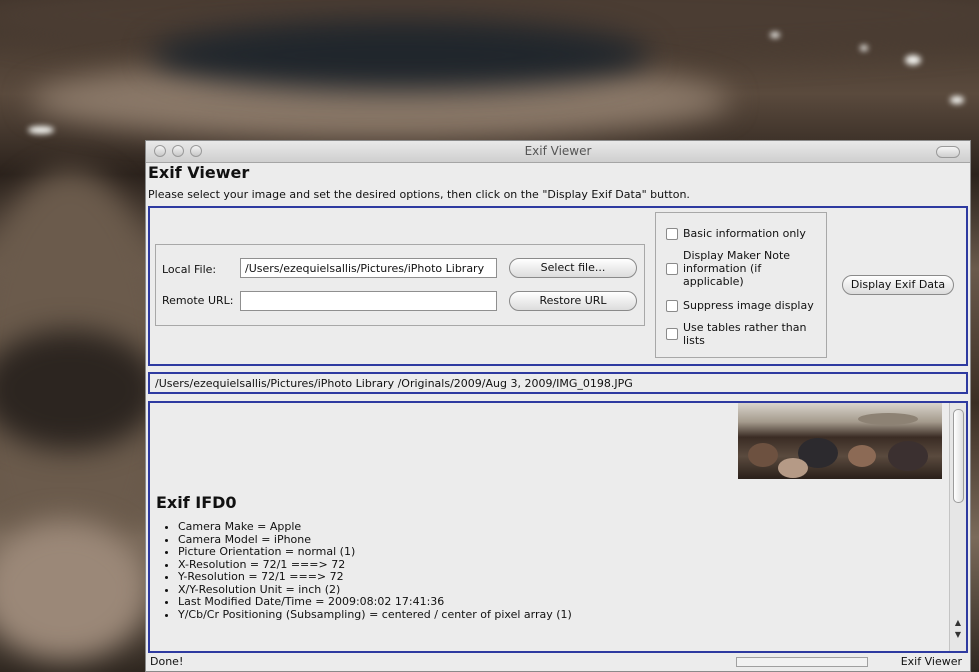 Image resolution: width=979 pixels, height=672 pixels. Describe the element at coordinates (931, 661) in the screenshot. I see `status-app-name: Exif Viewer` at that location.